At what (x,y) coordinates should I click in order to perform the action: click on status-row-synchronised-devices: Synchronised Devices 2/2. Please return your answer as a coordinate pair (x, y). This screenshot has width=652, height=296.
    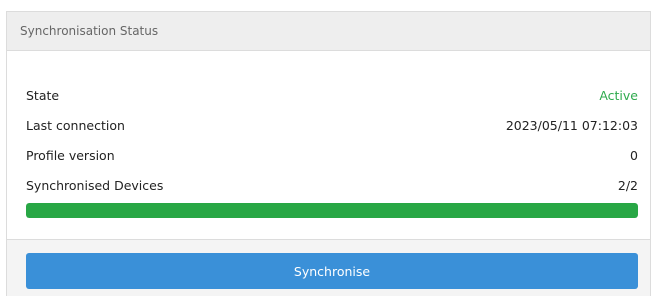
    Looking at the image, I should click on (332, 185).